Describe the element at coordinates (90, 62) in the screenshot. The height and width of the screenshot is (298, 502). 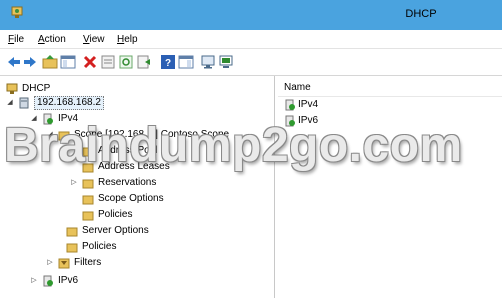
I see `delete-icon` at that location.